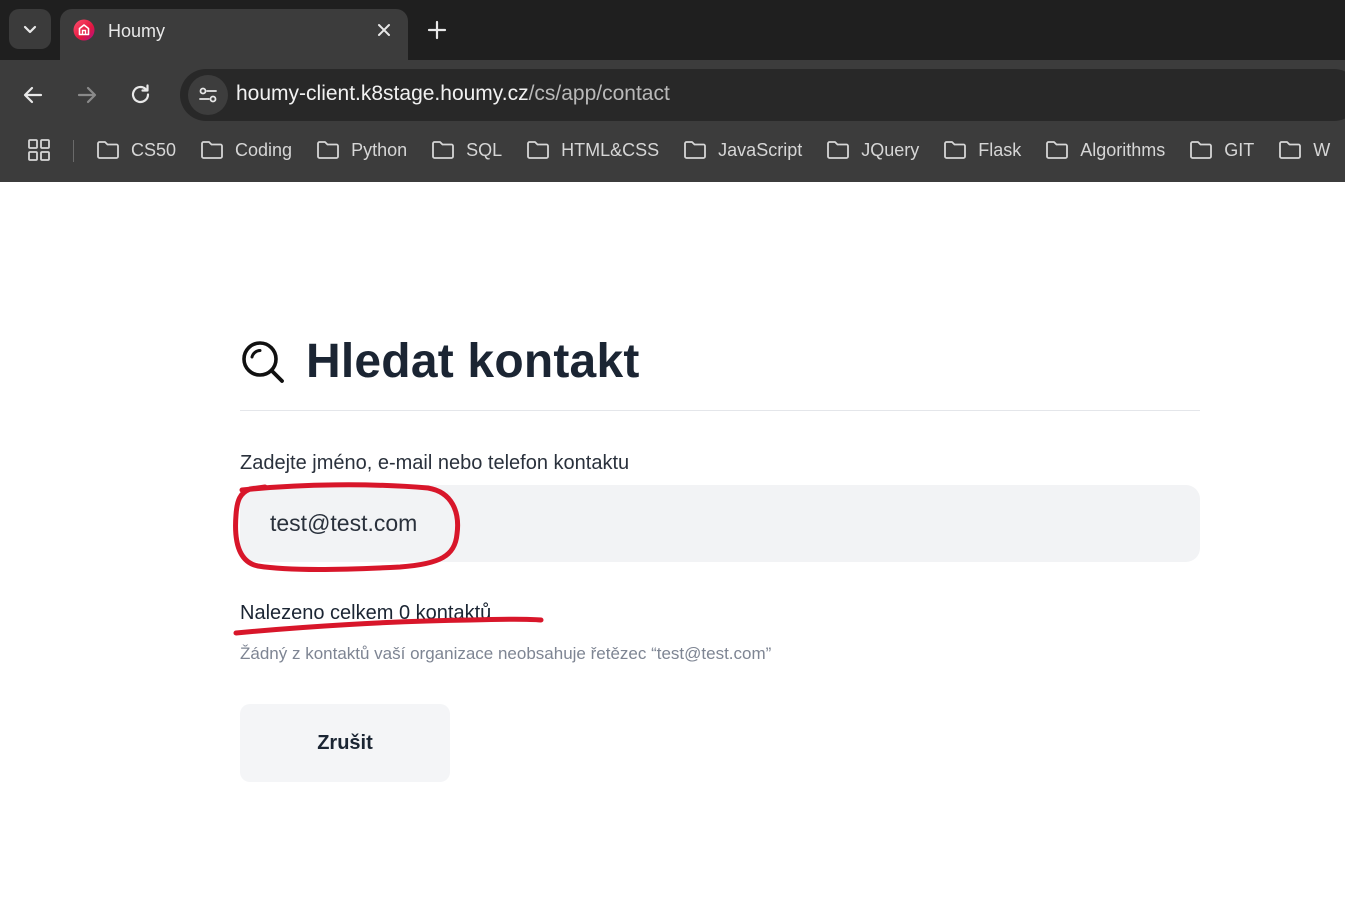 The width and height of the screenshot is (1345, 903). What do you see at coordinates (263, 361) in the screenshot?
I see `search-icon` at bounding box center [263, 361].